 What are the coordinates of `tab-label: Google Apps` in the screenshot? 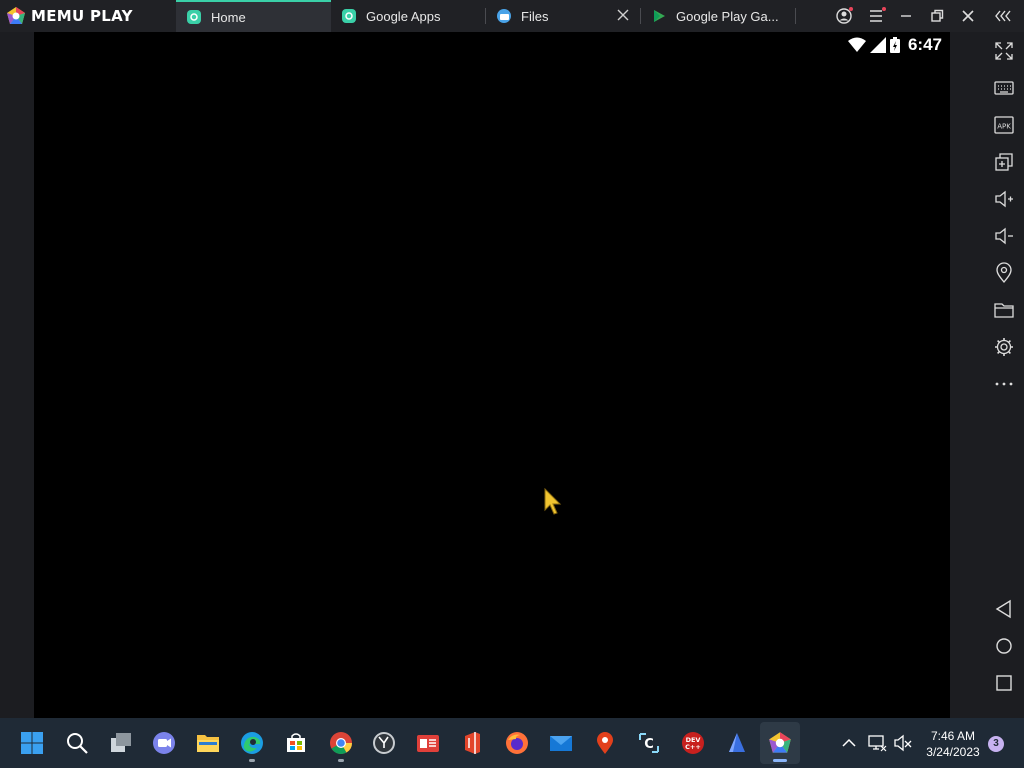 It's located at (403, 16).